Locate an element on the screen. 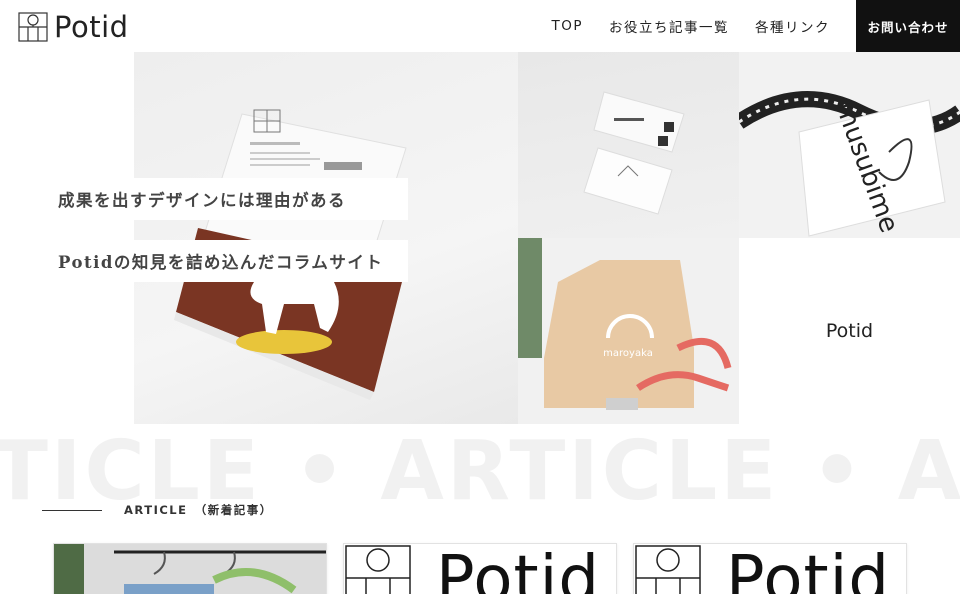  musubime-illustration: musubime is located at coordinates (849, 145).